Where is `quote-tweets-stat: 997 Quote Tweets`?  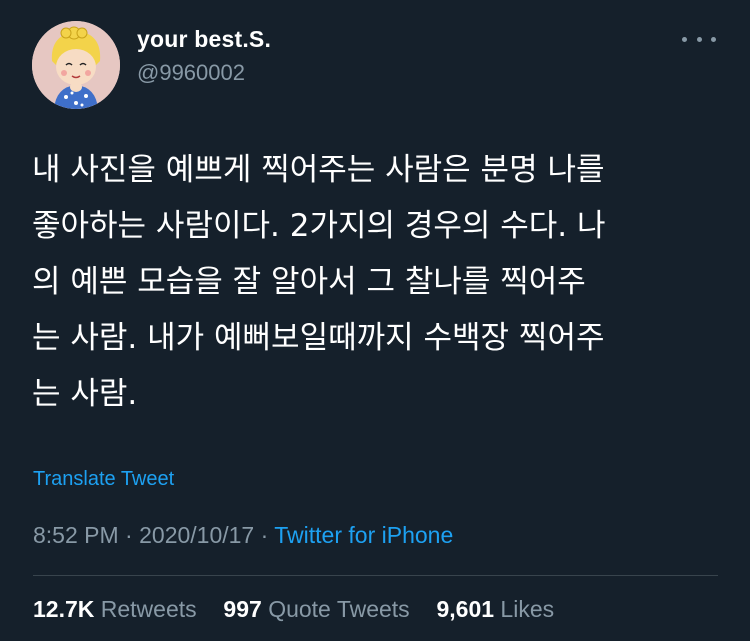 quote-tweets-stat: 997 Quote Tweets is located at coordinates (319, 609).